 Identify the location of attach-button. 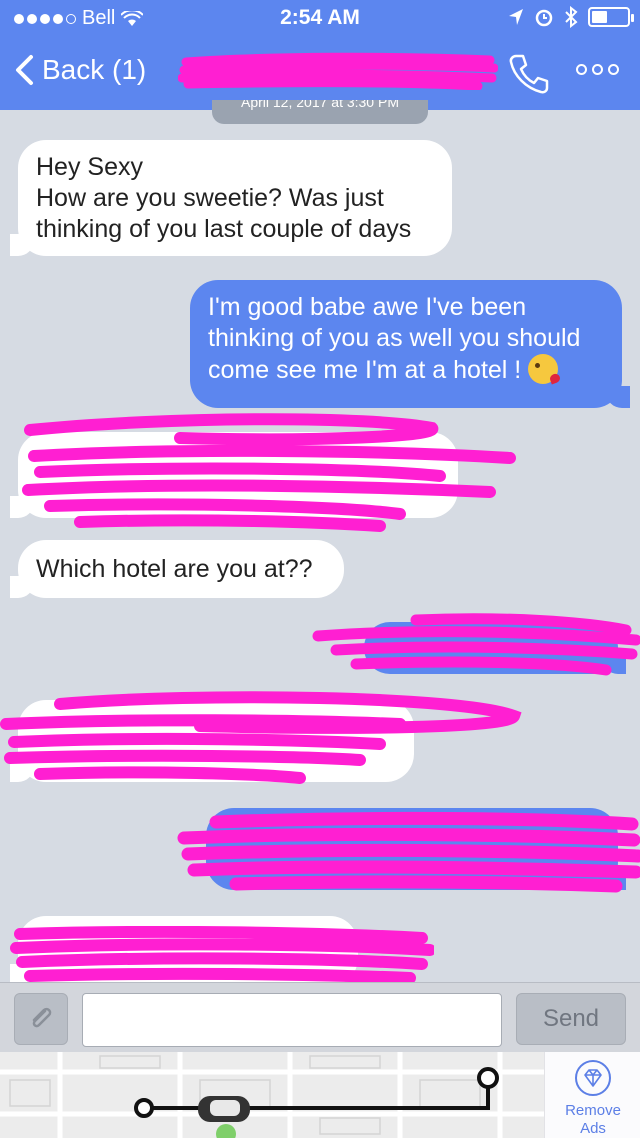
(41, 1019).